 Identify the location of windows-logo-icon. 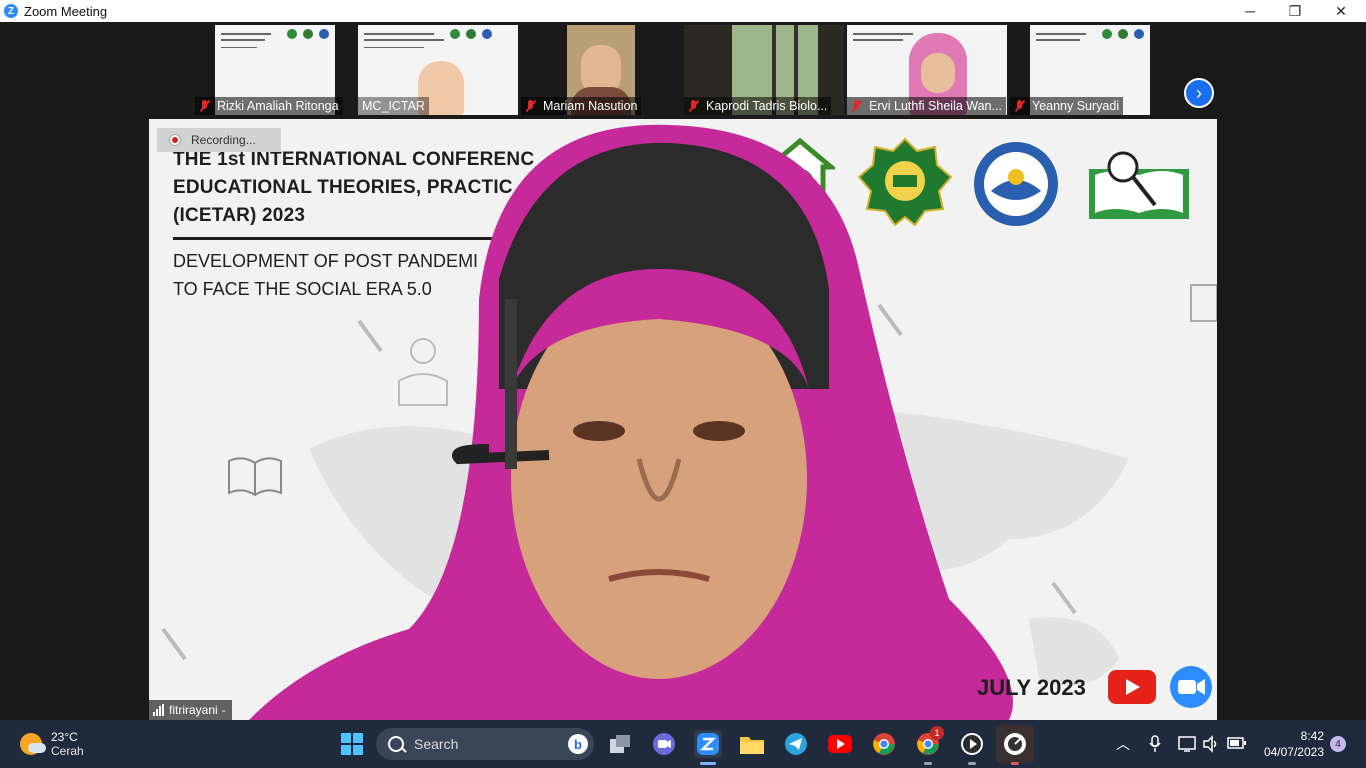
(352, 744).